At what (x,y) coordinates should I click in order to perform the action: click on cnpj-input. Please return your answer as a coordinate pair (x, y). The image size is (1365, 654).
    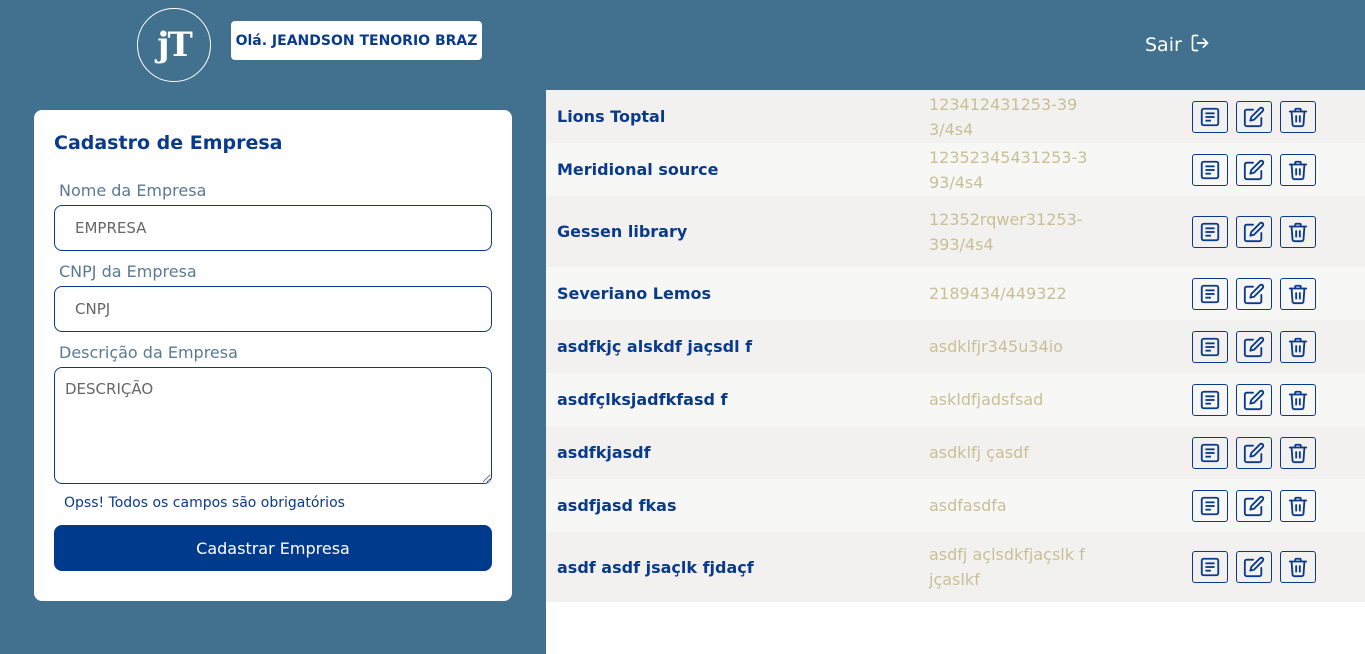
    Looking at the image, I should click on (273, 309).